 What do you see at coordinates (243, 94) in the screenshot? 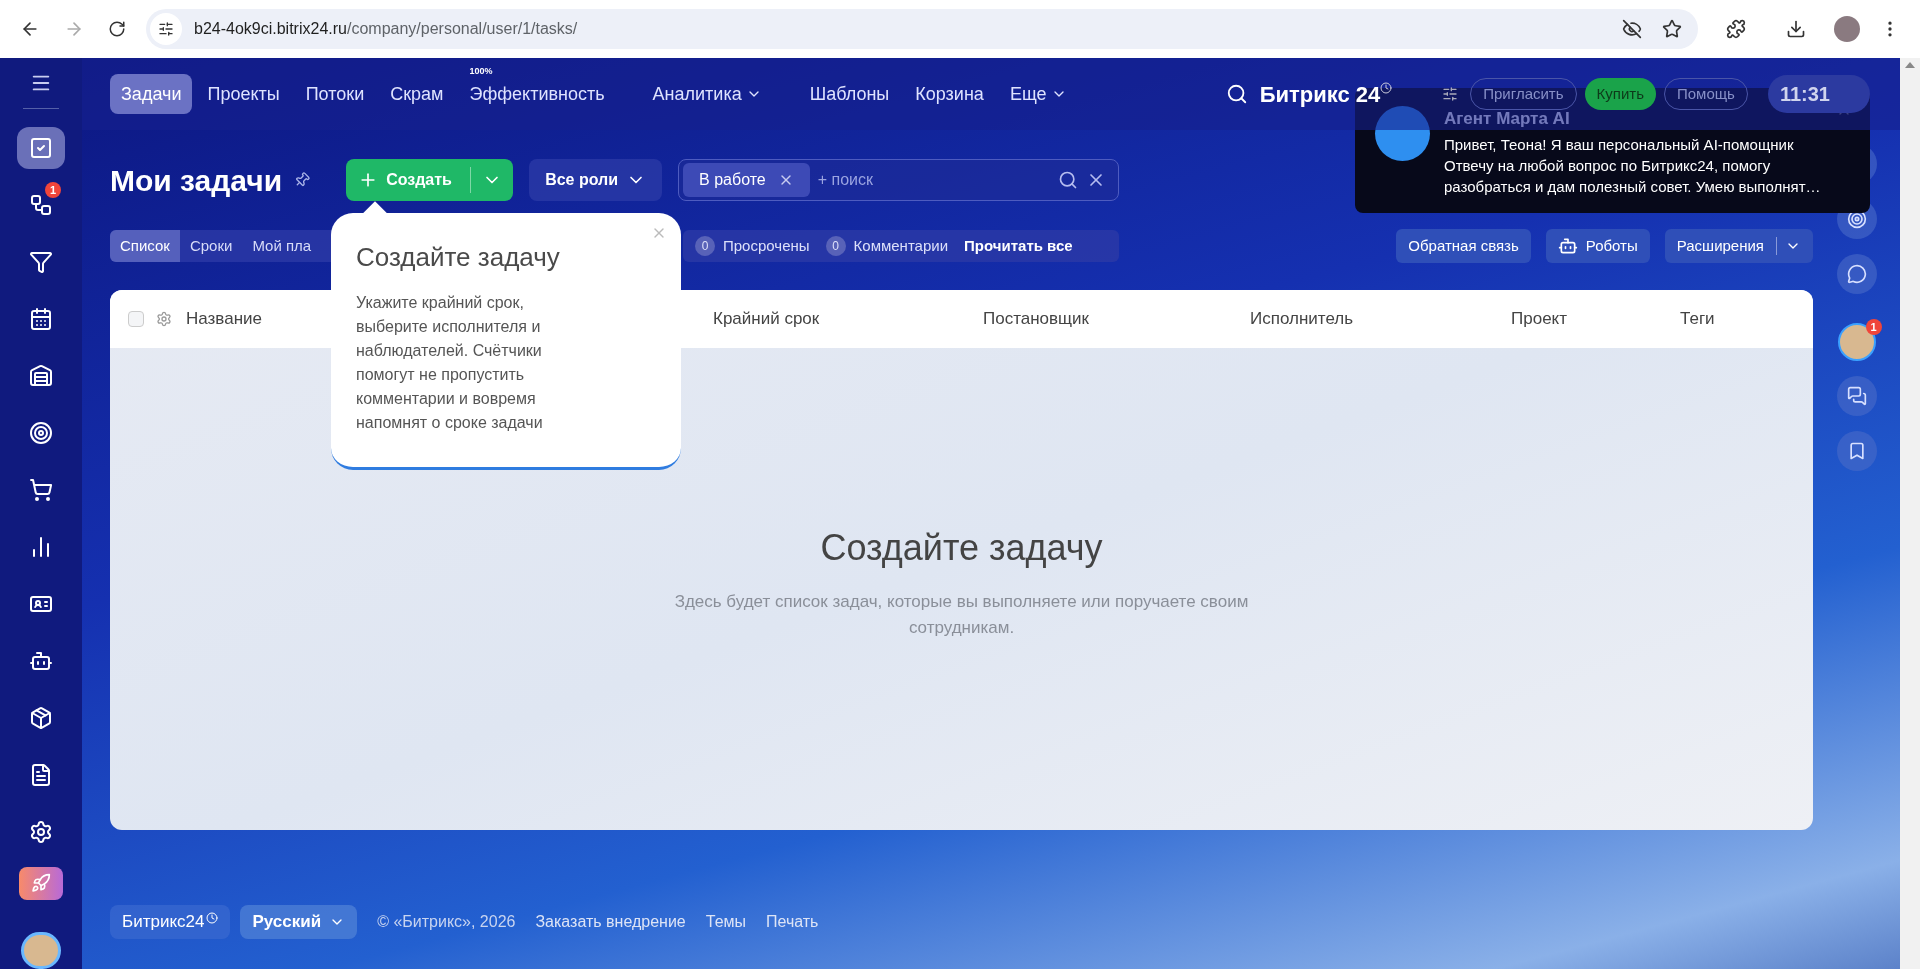
I see `nav-tab: Проекты` at bounding box center [243, 94].